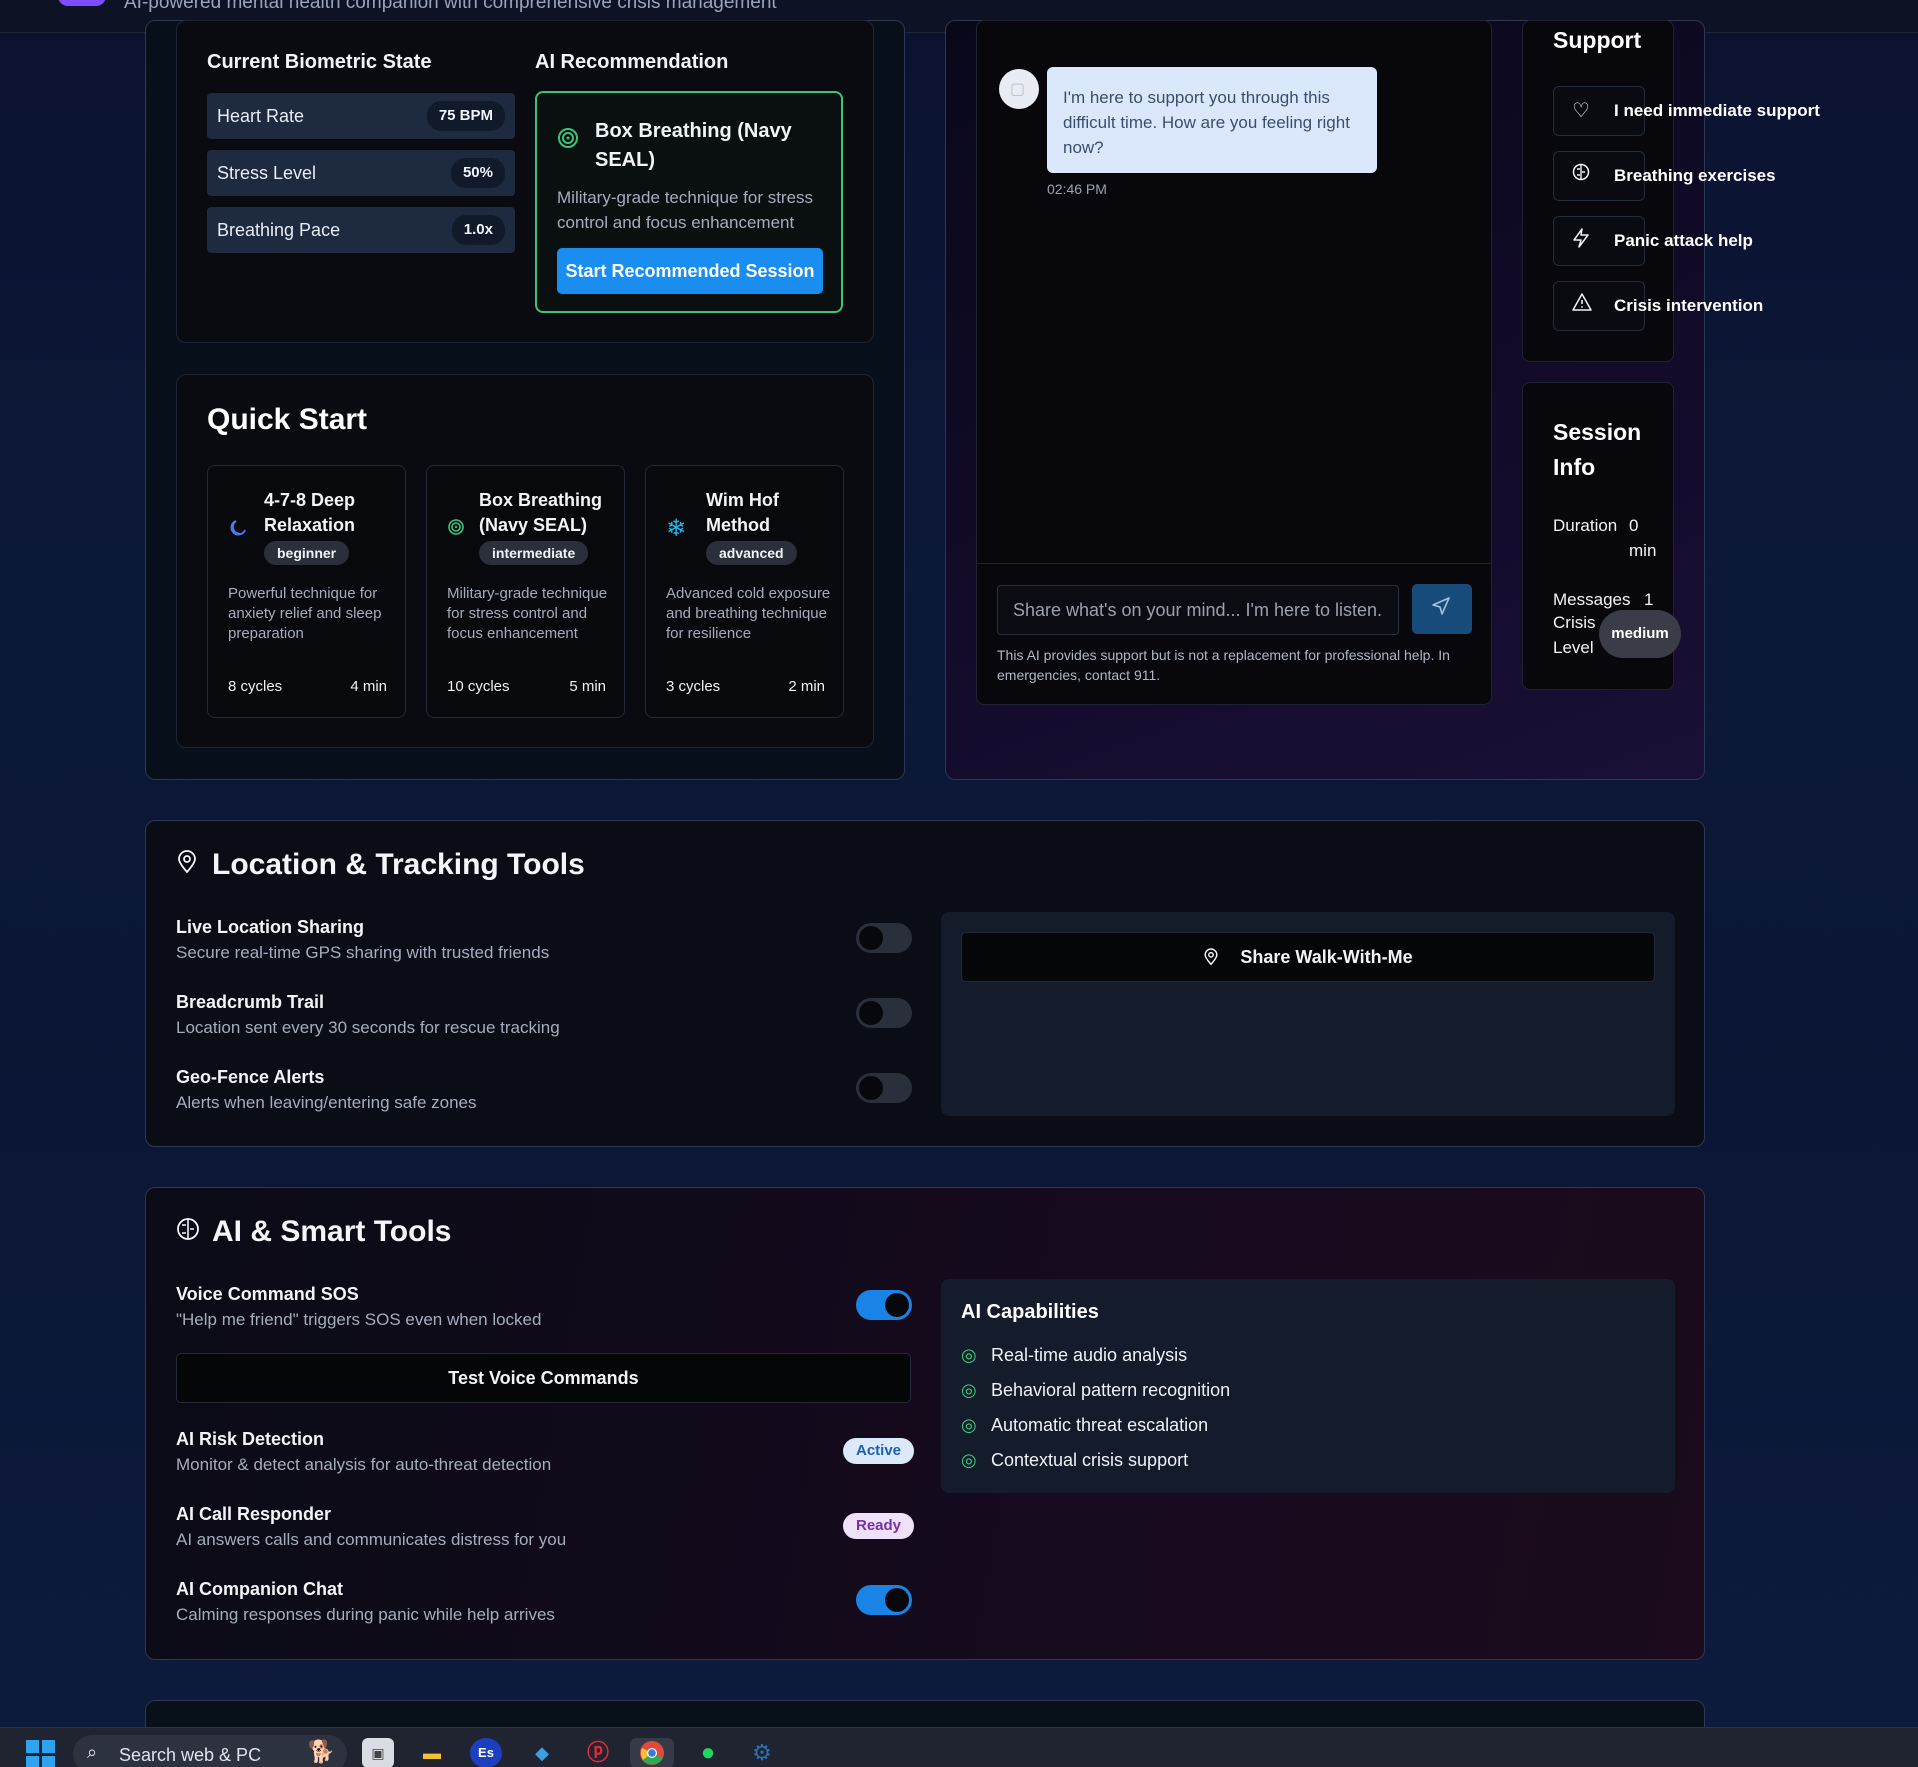  Describe the element at coordinates (1664, 176) in the screenshot. I see `support-option-breathing: Breathing exercises` at that location.